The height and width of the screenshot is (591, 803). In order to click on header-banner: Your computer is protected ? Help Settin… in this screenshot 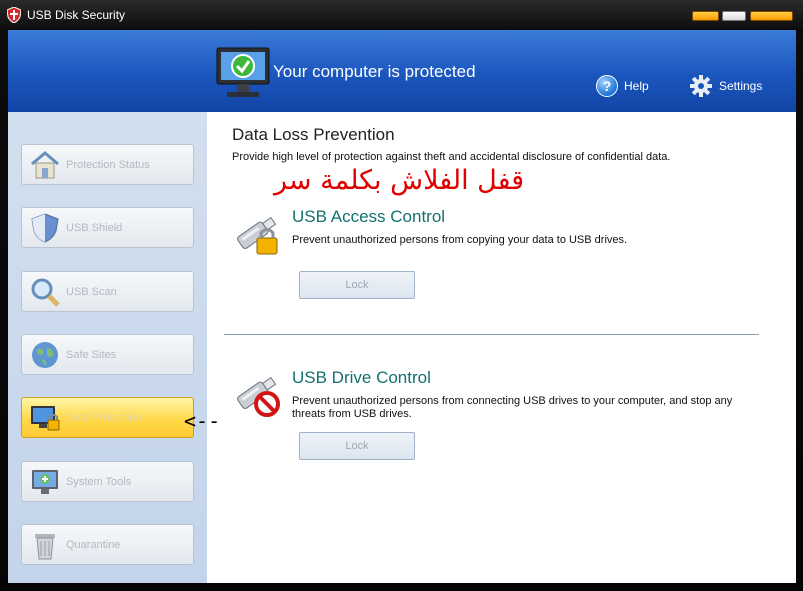, I will do `click(402, 71)`.